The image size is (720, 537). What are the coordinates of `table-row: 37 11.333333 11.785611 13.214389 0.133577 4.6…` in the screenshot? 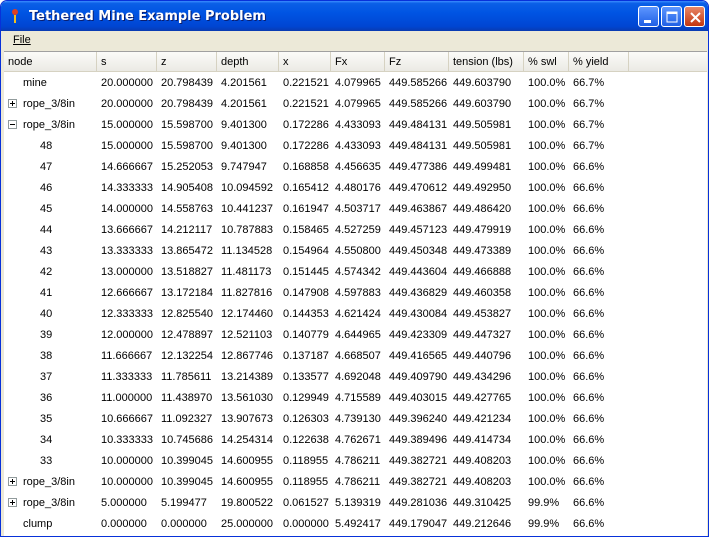 It's located at (355, 377).